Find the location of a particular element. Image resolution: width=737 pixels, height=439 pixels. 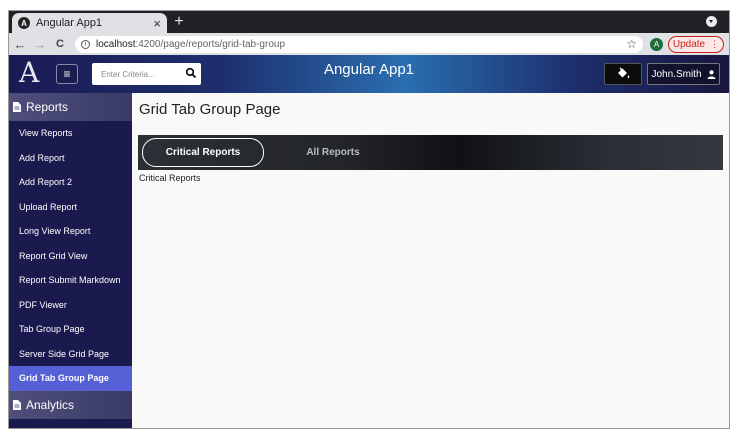

forward-arrow-icon: → is located at coordinates (40, 44).